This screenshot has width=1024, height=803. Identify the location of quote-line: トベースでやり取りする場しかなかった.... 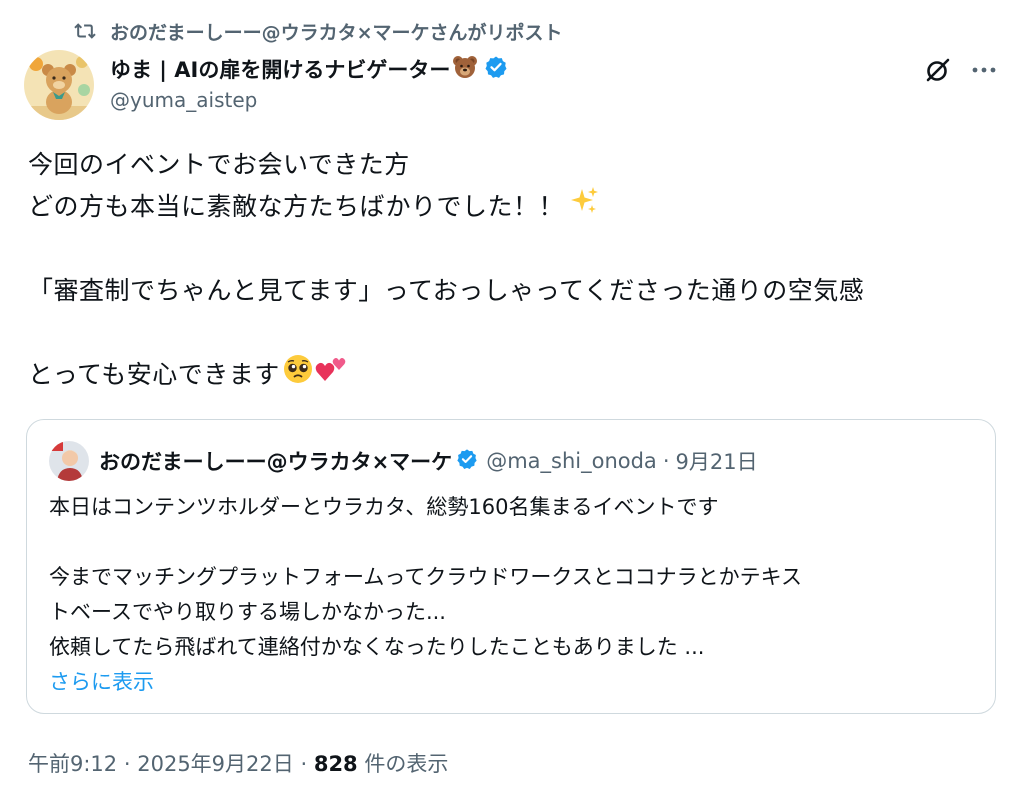
(247, 612).